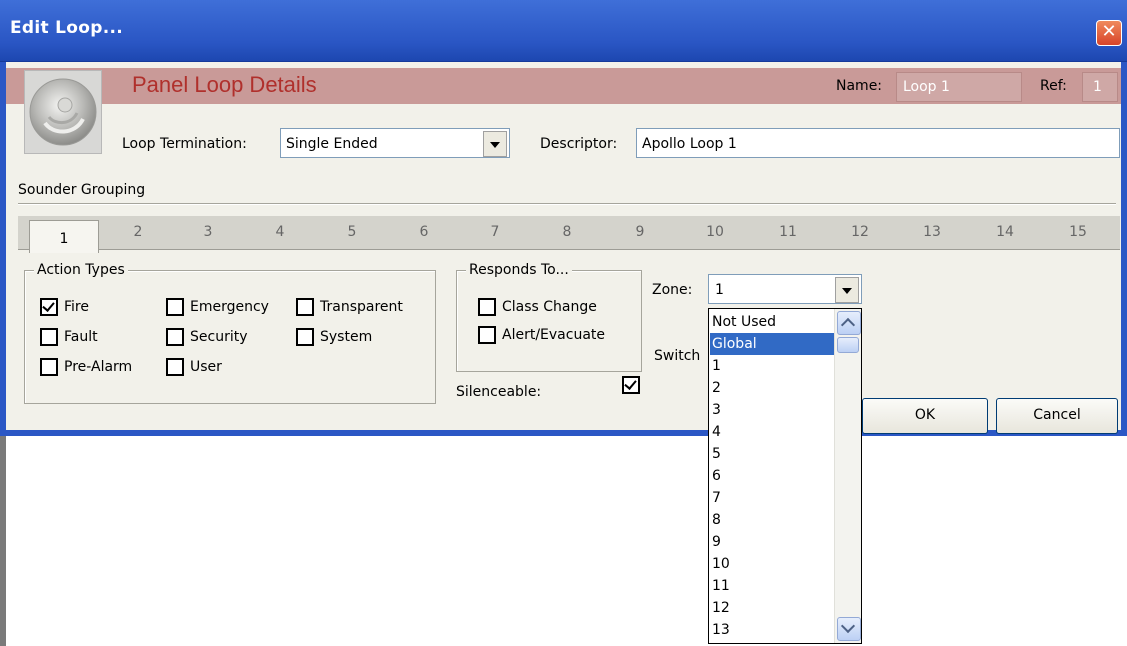  I want to click on checkbox-fire-box, so click(49, 307).